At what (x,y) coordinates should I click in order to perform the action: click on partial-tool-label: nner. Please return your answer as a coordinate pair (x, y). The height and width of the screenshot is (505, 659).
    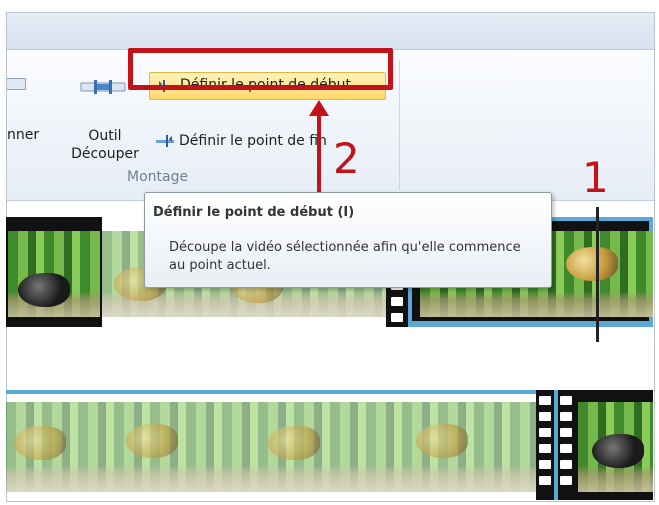
    Looking at the image, I should click on (23, 135).